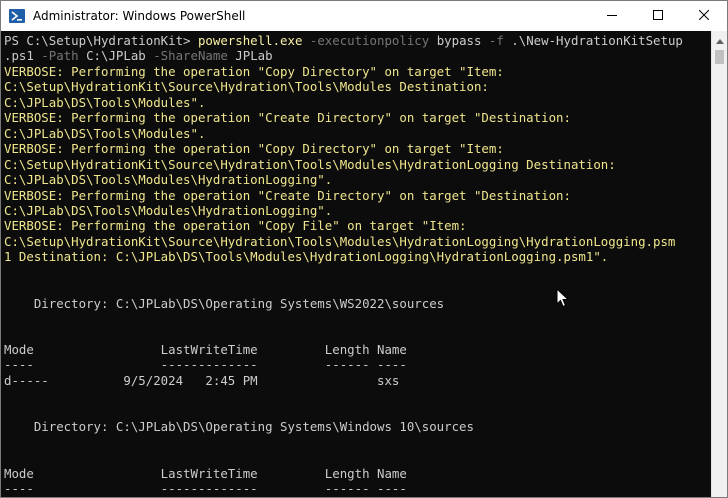 This screenshot has width=728, height=498. I want to click on title-bar: Administrator: Windows PowerShell, so click(364, 16).